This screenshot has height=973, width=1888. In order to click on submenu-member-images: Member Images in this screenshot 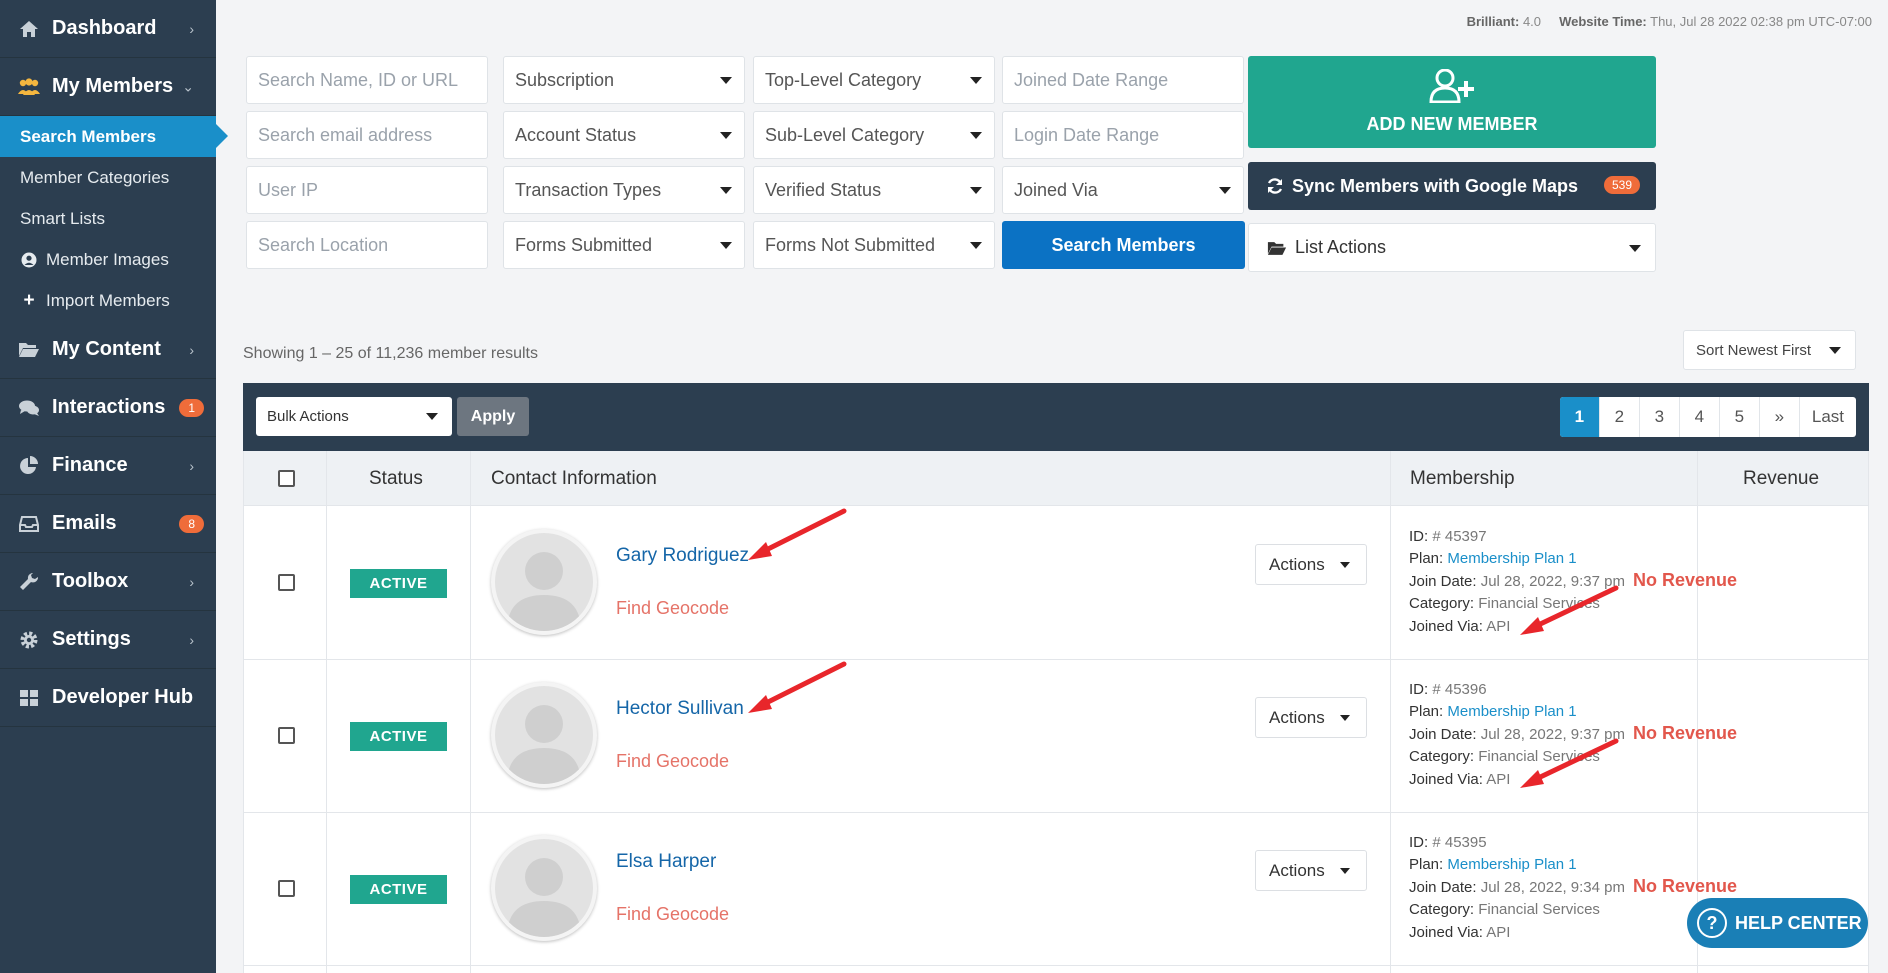, I will do `click(108, 259)`.